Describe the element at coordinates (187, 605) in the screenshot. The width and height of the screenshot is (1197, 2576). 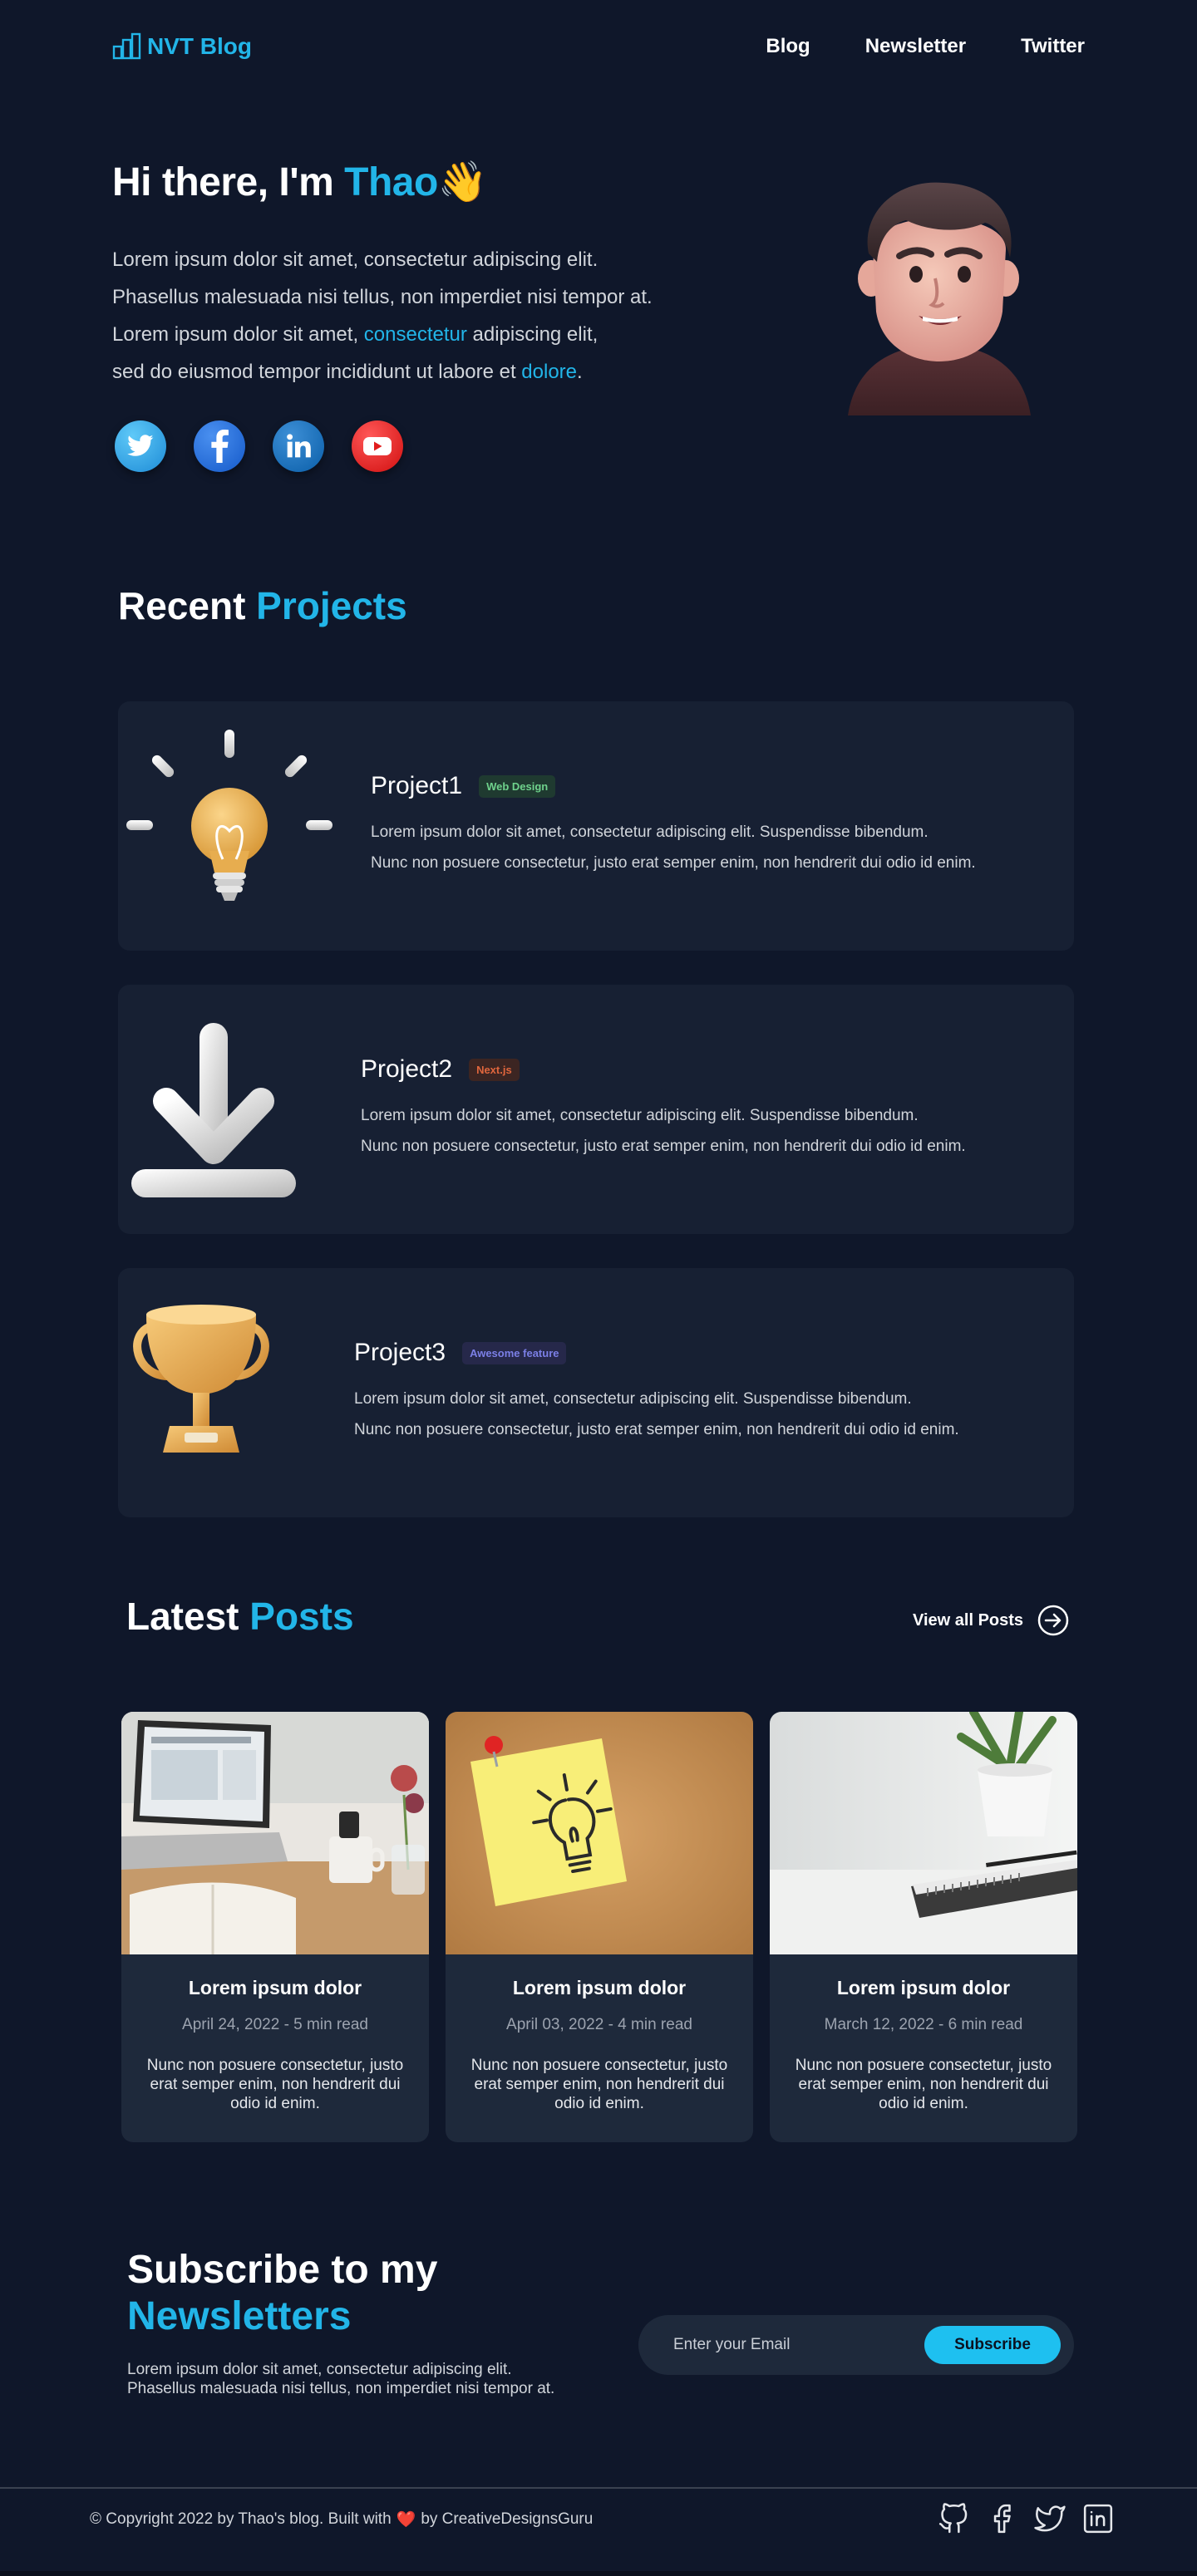
I see `projects-title-a: Recent` at that location.